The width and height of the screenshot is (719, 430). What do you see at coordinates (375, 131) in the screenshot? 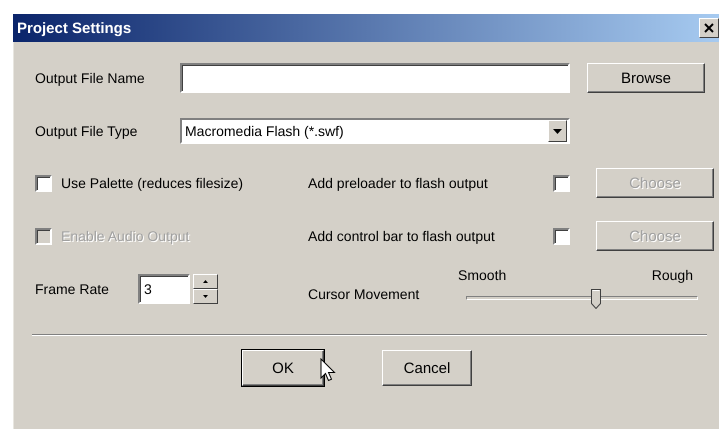
I see `file-type-dropdown: Macromedia Flash (*.swf)` at bounding box center [375, 131].